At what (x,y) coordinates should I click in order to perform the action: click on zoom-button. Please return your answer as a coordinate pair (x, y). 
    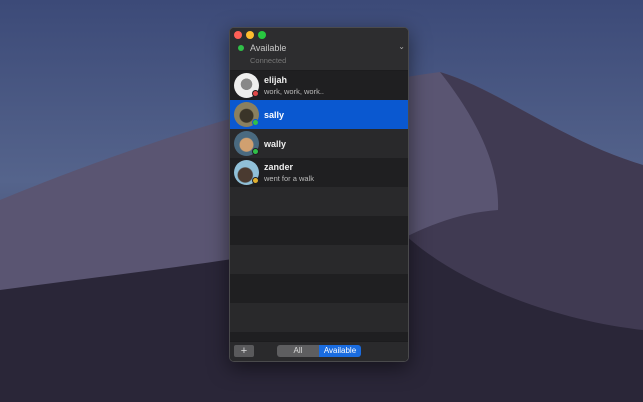
    Looking at the image, I should click on (262, 35).